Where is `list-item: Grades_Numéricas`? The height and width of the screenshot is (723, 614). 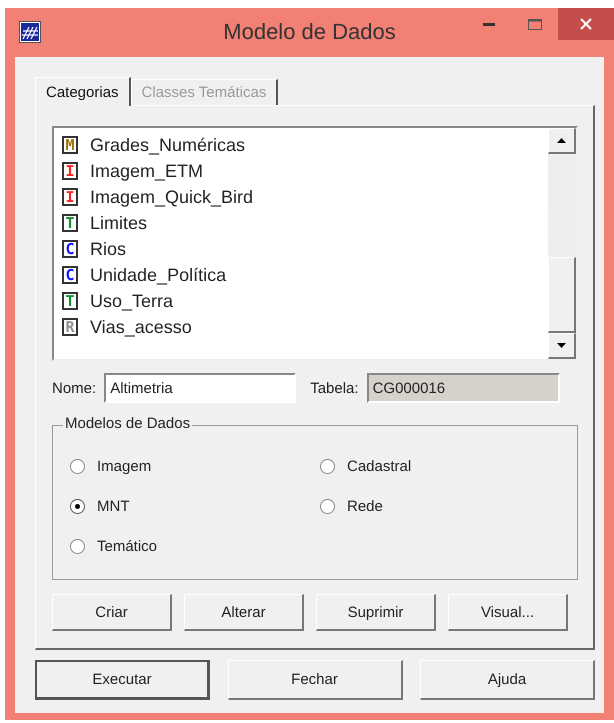 list-item: Grades_Numéricas is located at coordinates (168, 145).